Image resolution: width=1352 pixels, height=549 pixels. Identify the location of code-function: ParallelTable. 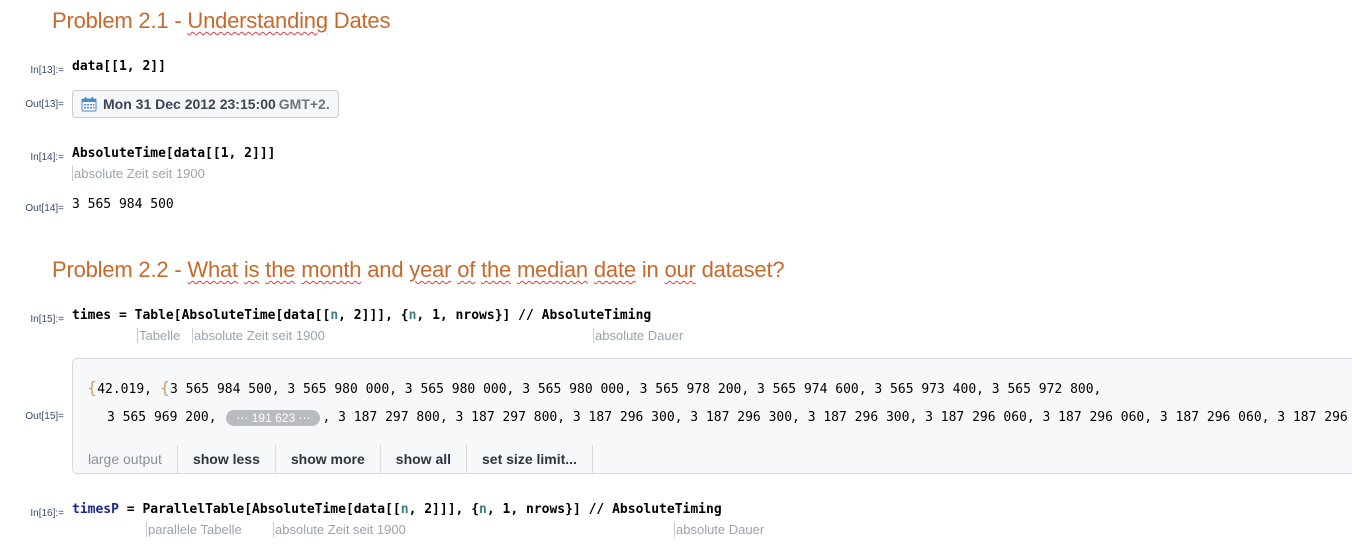
(193, 509).